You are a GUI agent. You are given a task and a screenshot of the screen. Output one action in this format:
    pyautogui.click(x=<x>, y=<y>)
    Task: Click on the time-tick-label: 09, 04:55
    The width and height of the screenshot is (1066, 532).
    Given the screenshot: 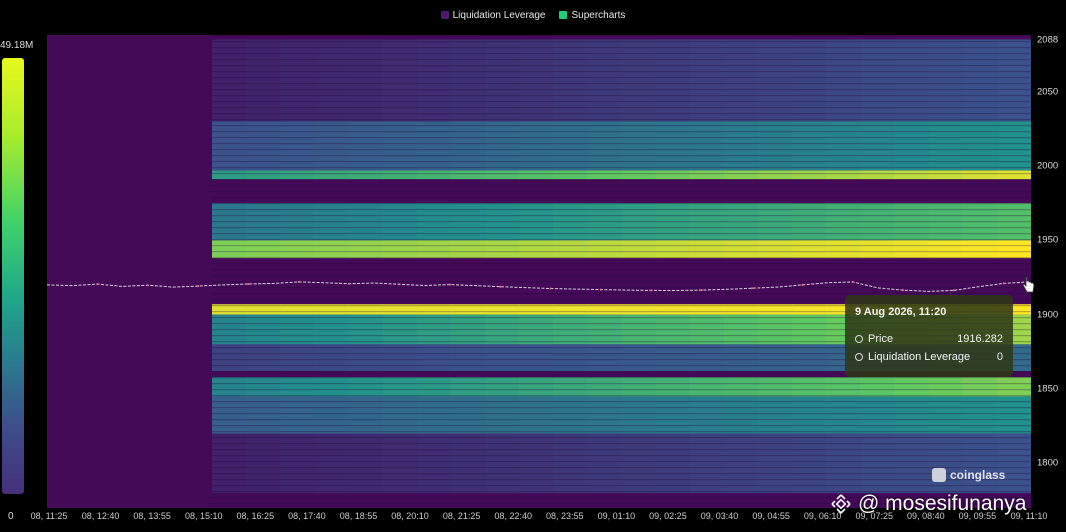 What is the action you would take?
    pyautogui.click(x=771, y=516)
    